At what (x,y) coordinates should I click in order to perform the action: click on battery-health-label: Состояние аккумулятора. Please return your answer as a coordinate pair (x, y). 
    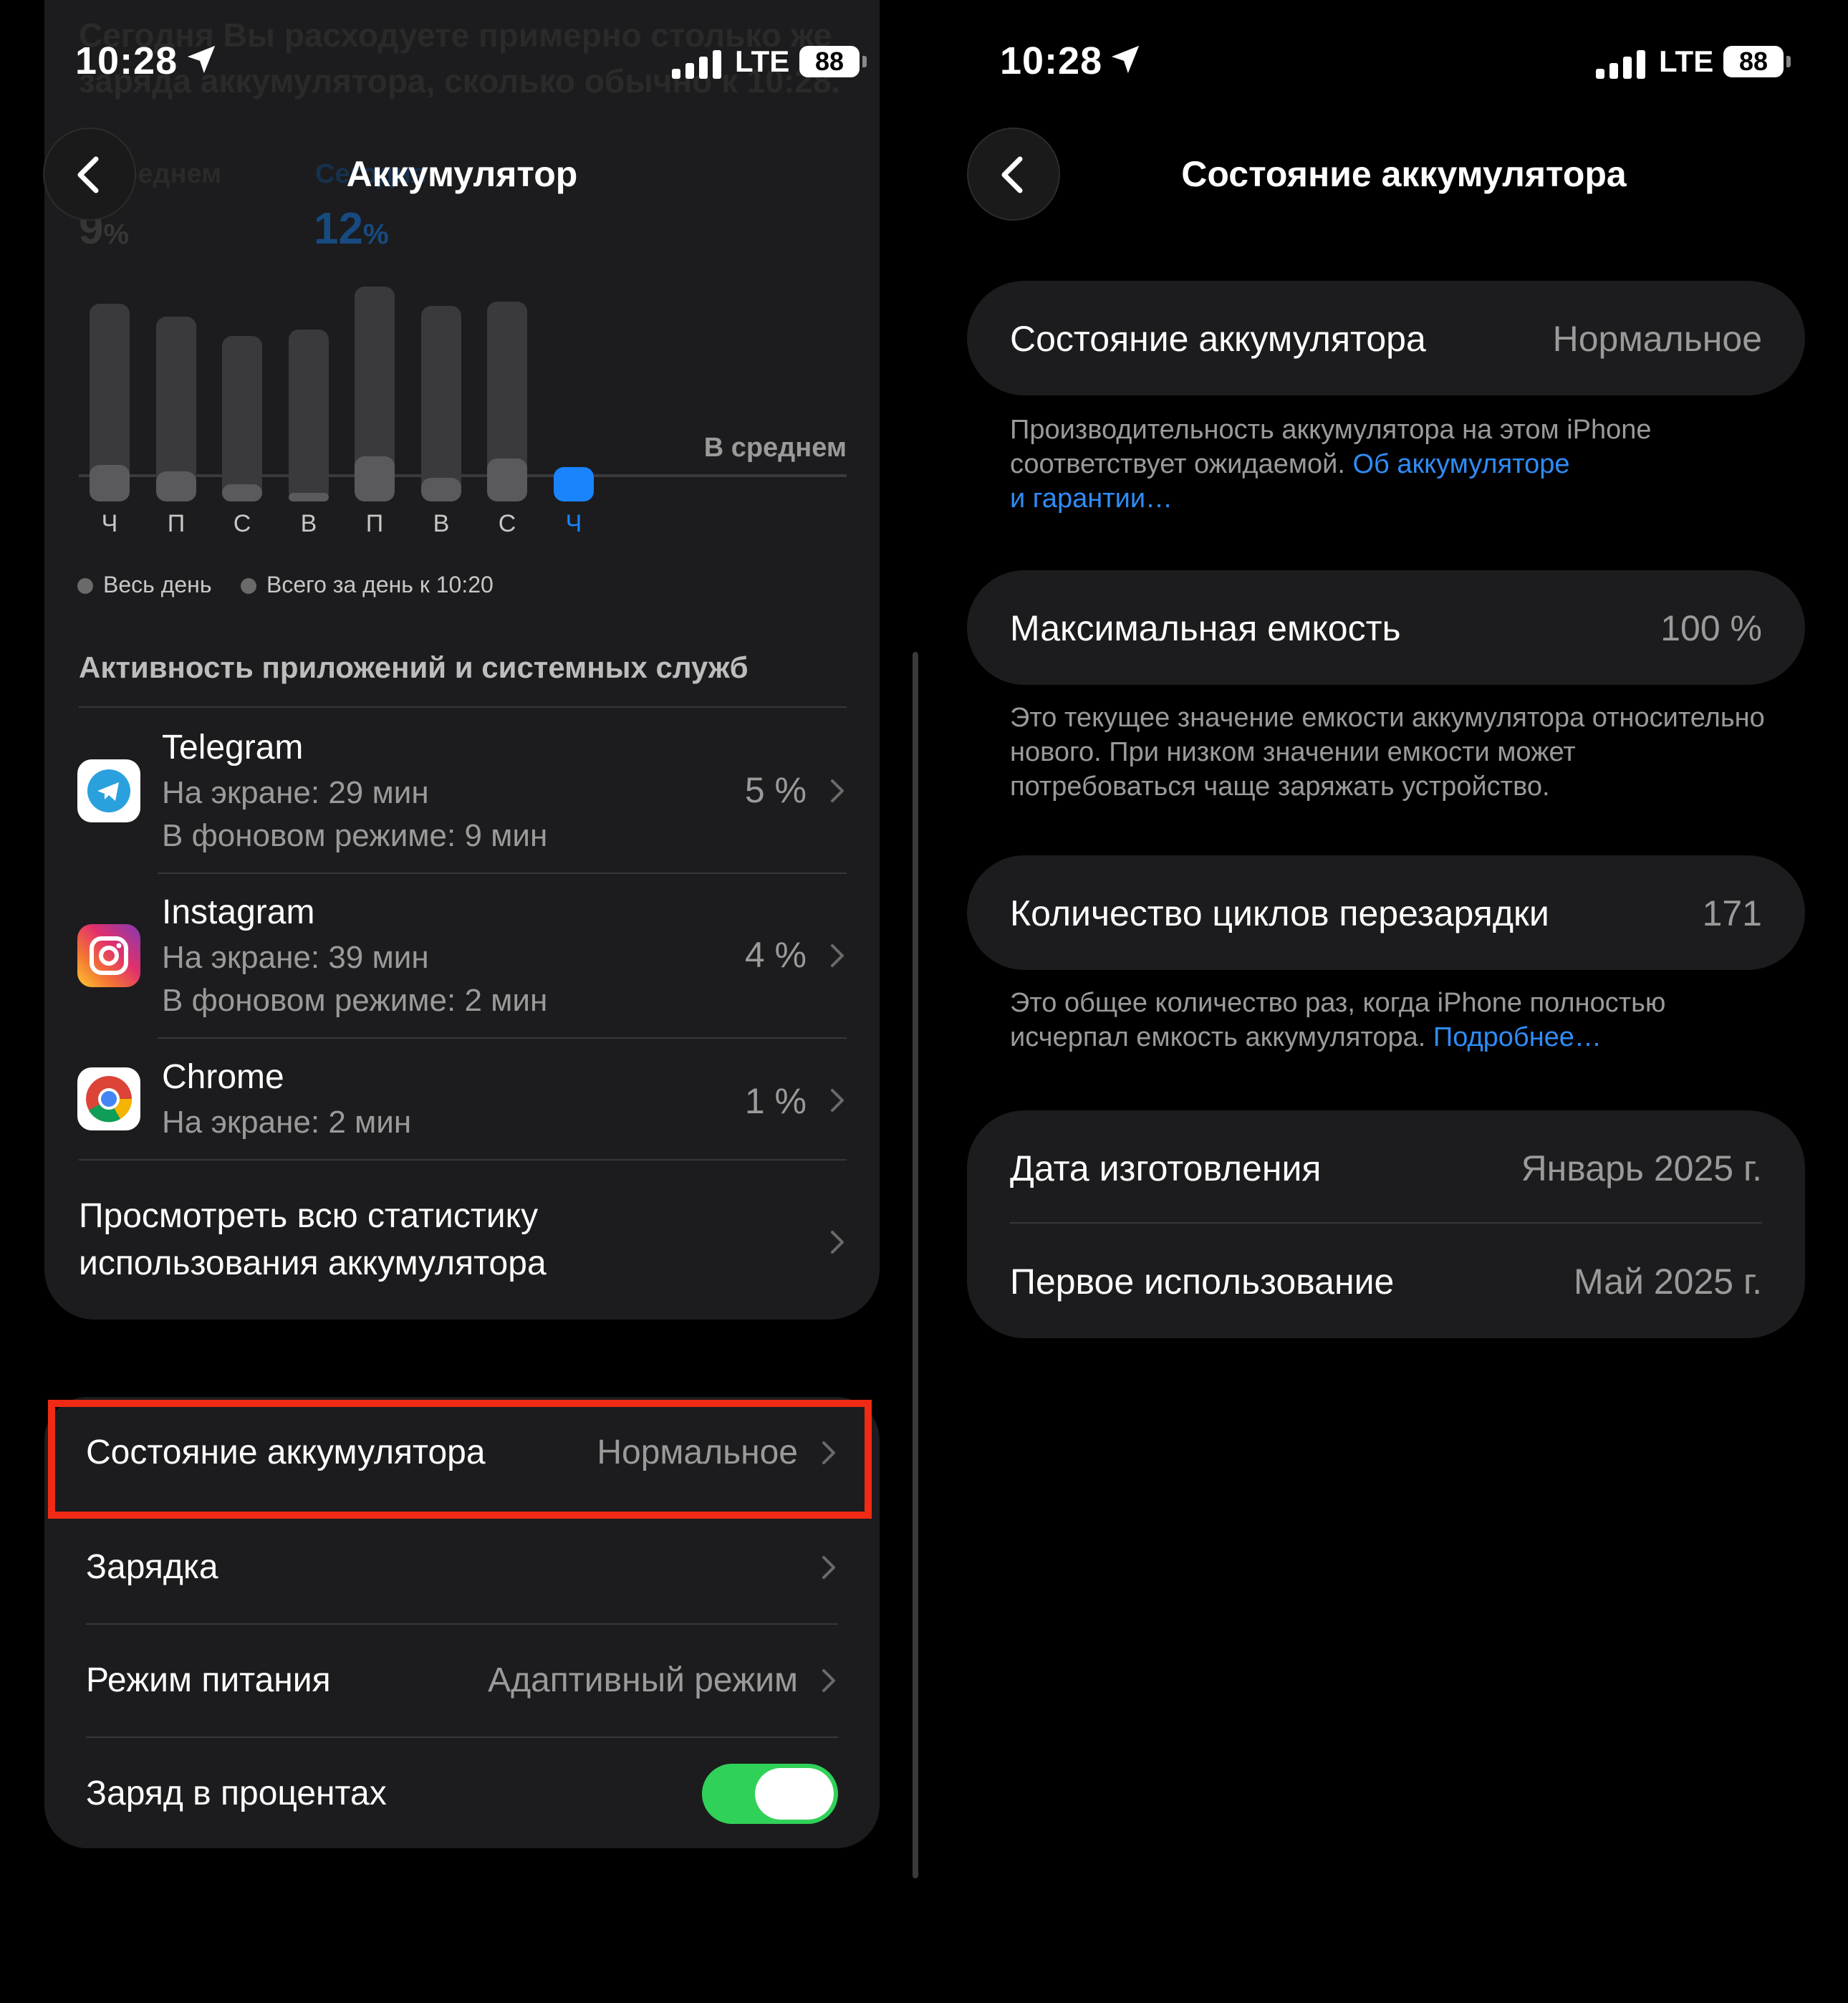
    Looking at the image, I should click on (1218, 339).